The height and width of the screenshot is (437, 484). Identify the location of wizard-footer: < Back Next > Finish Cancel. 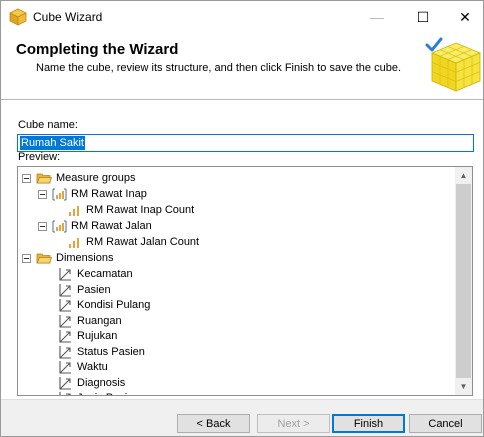
(242, 417).